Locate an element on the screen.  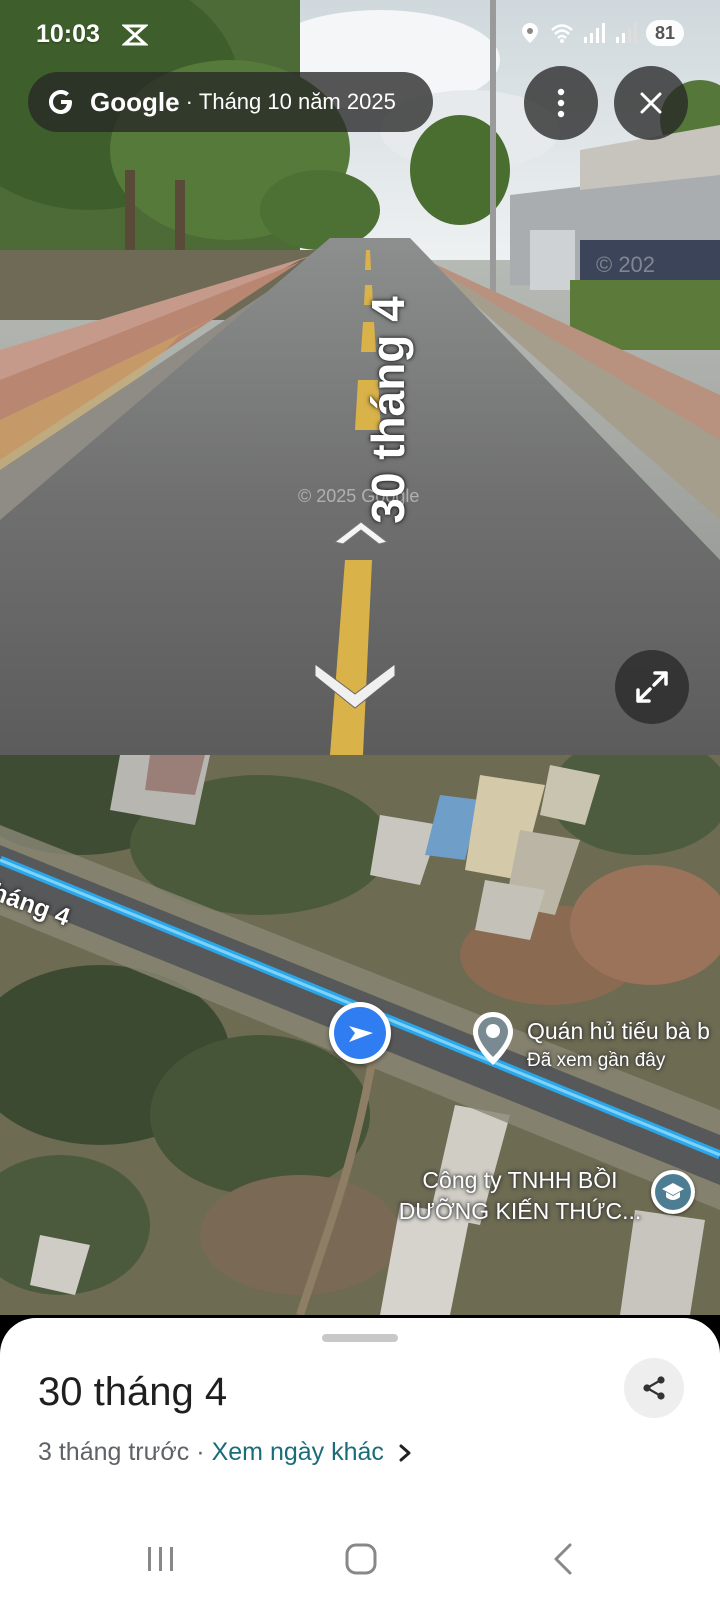
copyright-text: © 2025 Google is located at coordinates (359, 496).